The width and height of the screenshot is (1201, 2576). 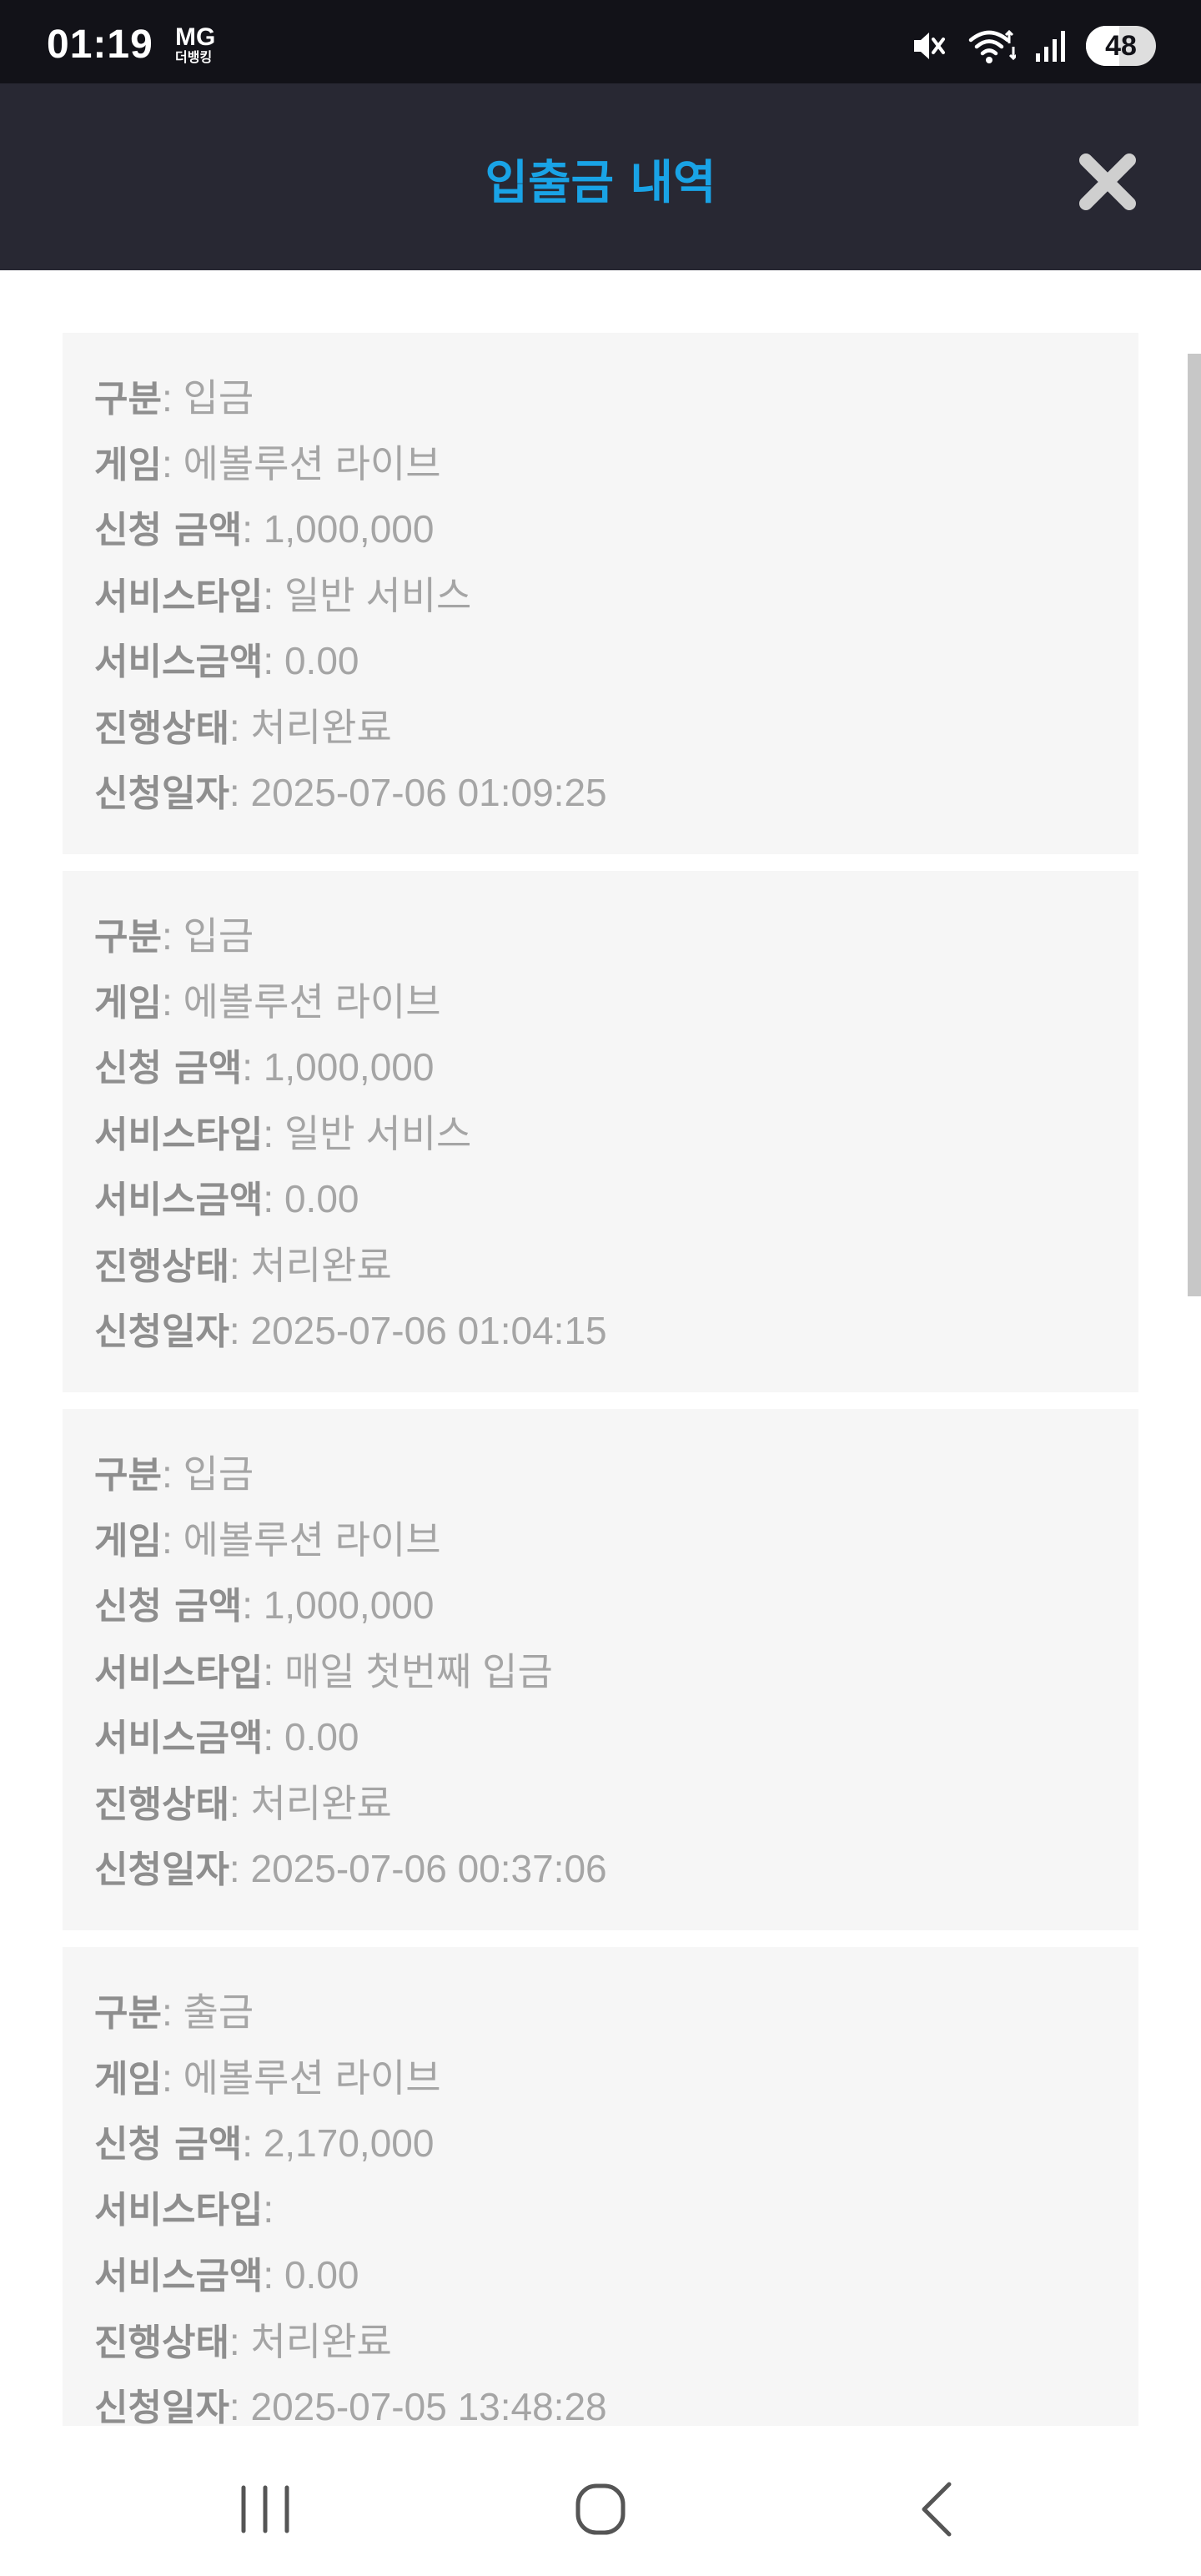 I want to click on wifi-icon, so click(x=992, y=46).